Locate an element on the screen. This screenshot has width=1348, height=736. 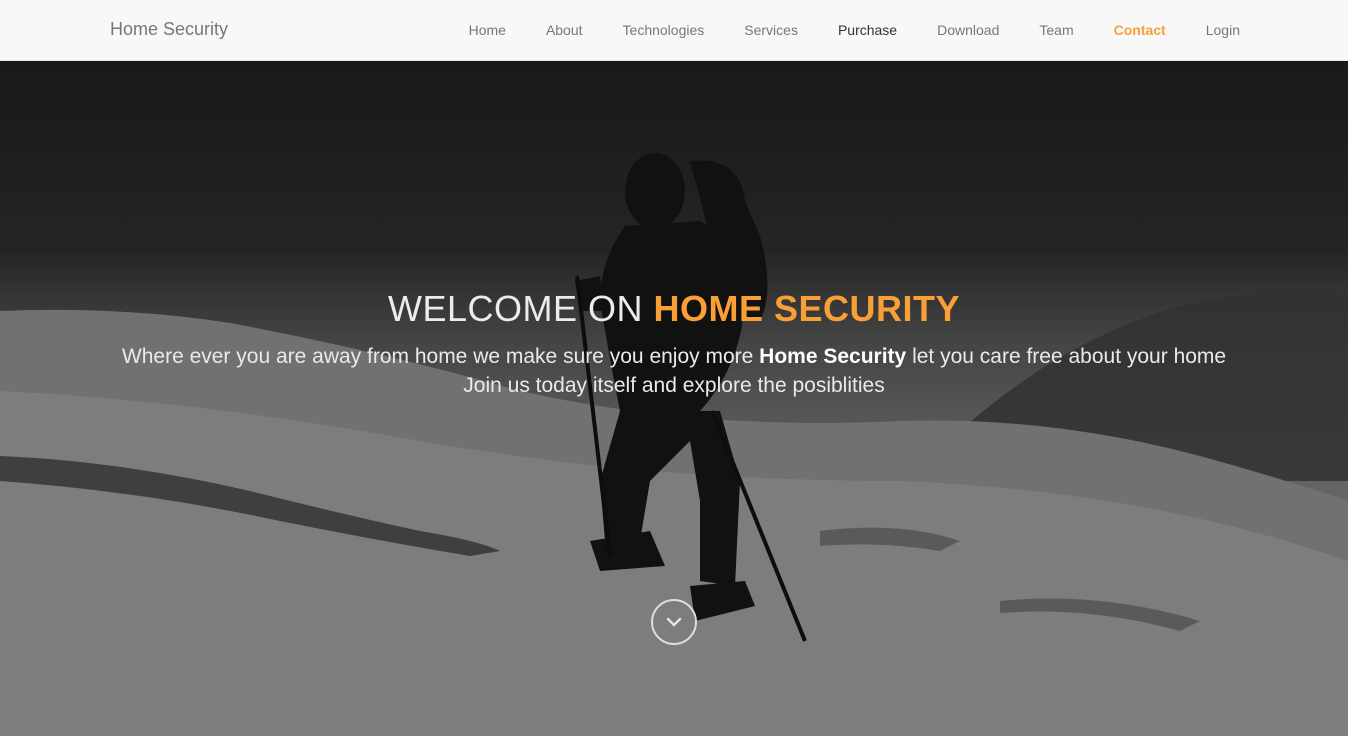
nav-link-services: Services is located at coordinates (771, 30).